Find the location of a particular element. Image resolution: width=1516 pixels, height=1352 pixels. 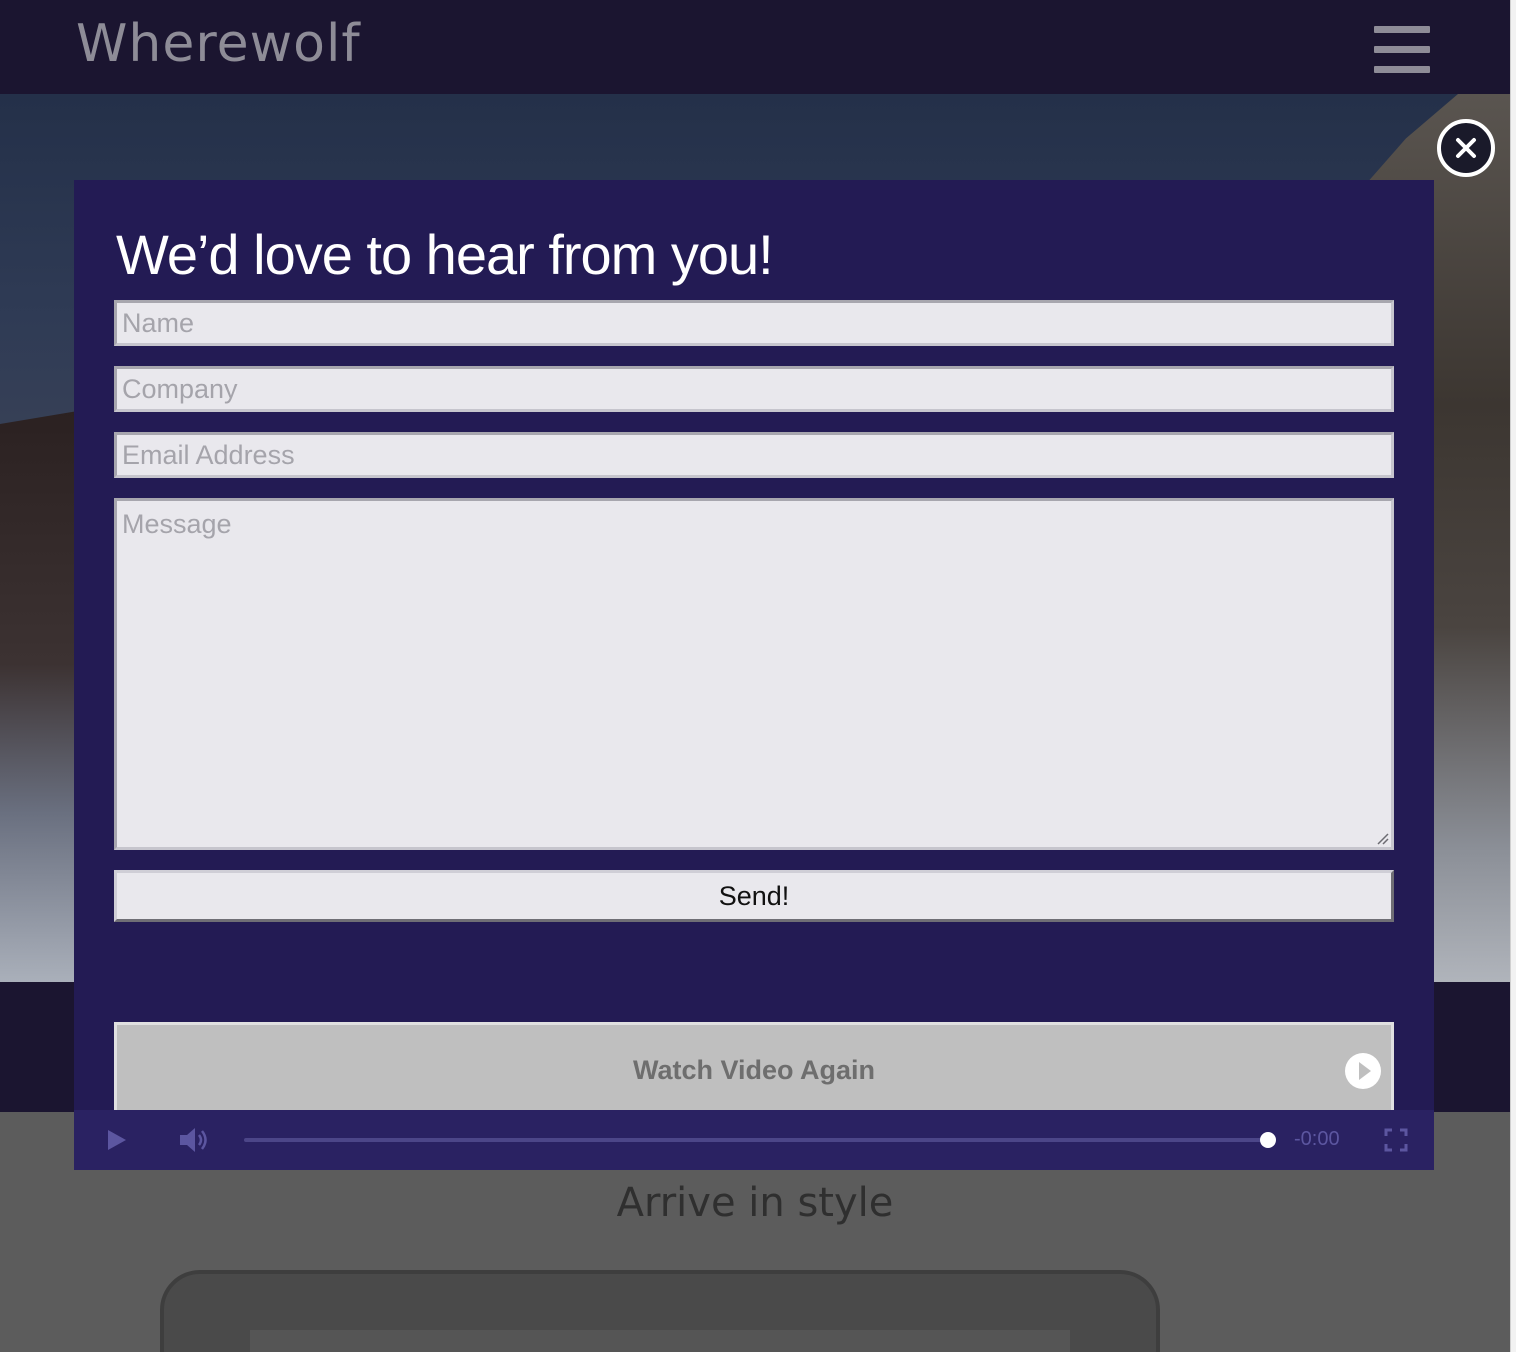

video-progress-track is located at coordinates (756, 1140).